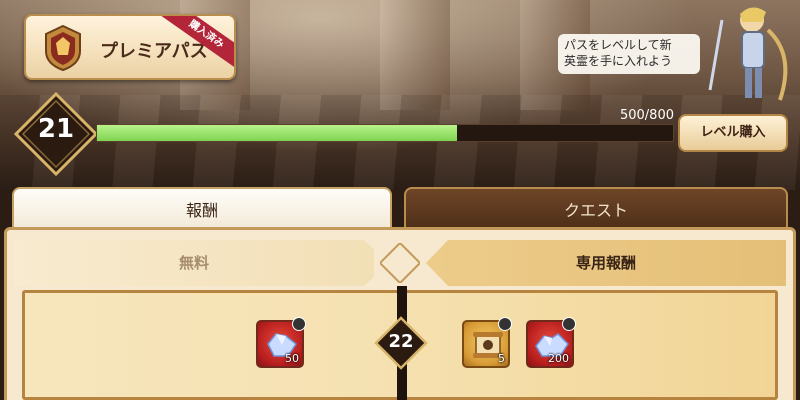 Image resolution: width=800 pixels, height=400 pixels. Describe the element at coordinates (618, 61) in the screenshot. I see `hero-message-line2: 英霊を手に入れよう` at that location.